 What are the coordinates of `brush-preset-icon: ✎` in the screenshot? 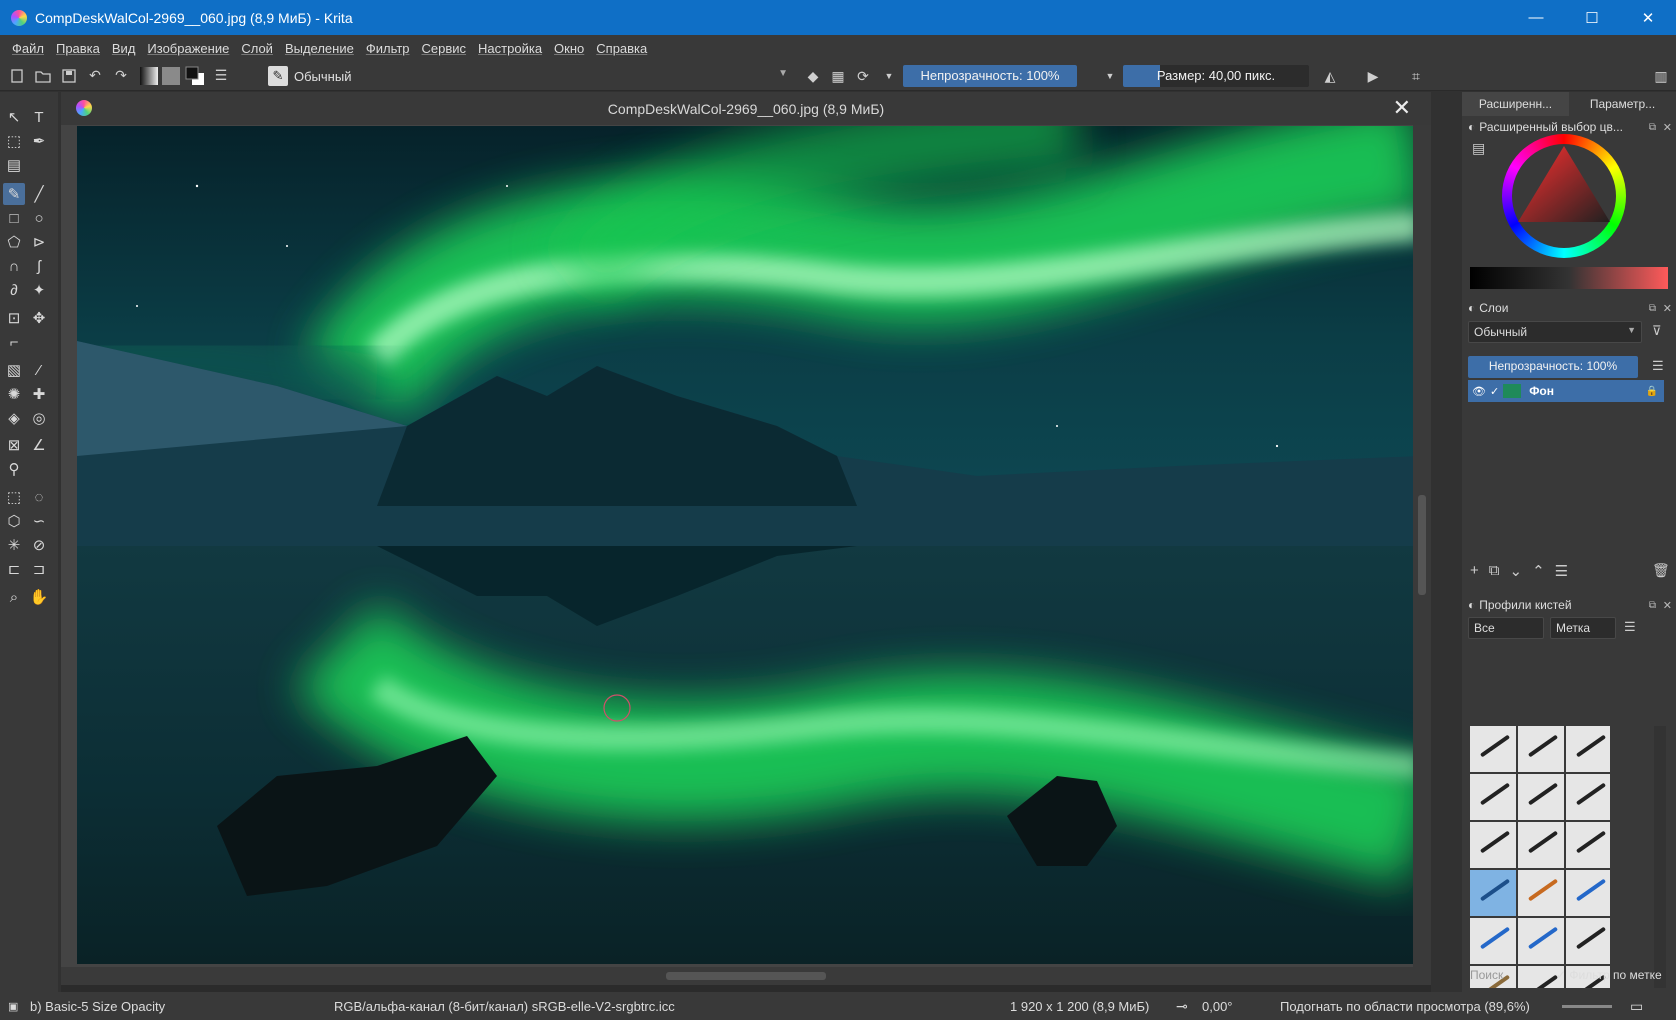 It's located at (278, 76).